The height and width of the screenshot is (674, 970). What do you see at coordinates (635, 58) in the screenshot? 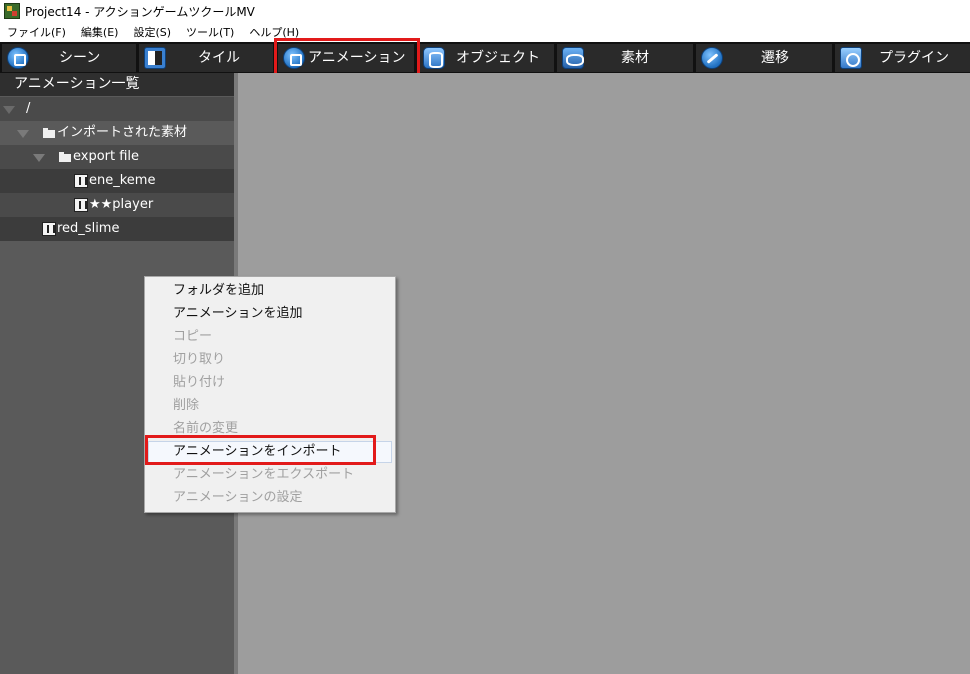
I see `tab-material-label: 素材` at bounding box center [635, 58].